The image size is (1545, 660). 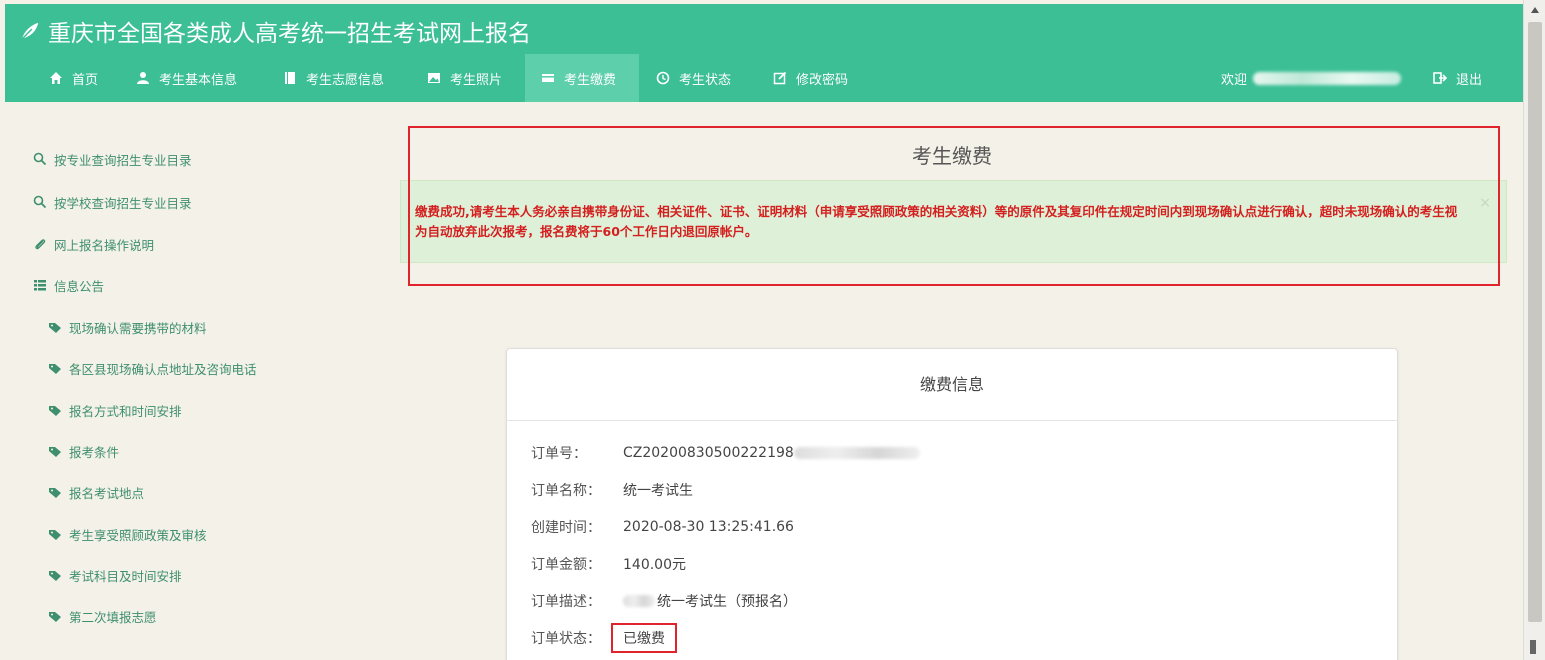 What do you see at coordinates (708, 453) in the screenshot?
I see `order-number-value: CZ20200830500222198` at bounding box center [708, 453].